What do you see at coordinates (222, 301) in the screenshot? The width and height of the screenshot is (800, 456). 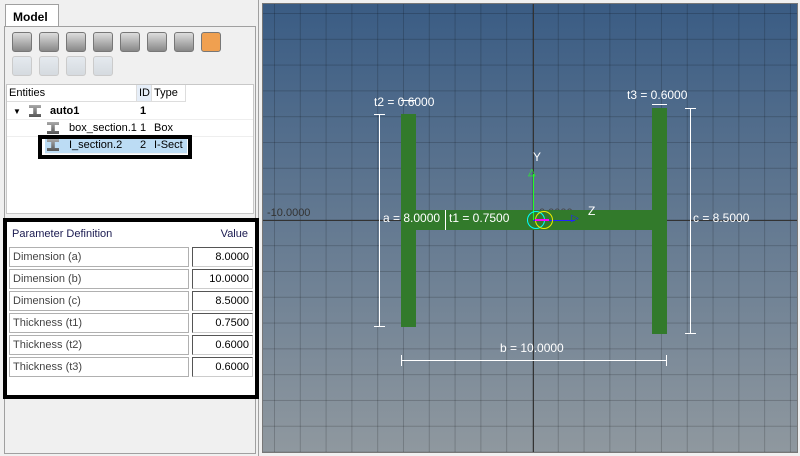 I see `param-value-input: 8.5000` at bounding box center [222, 301].